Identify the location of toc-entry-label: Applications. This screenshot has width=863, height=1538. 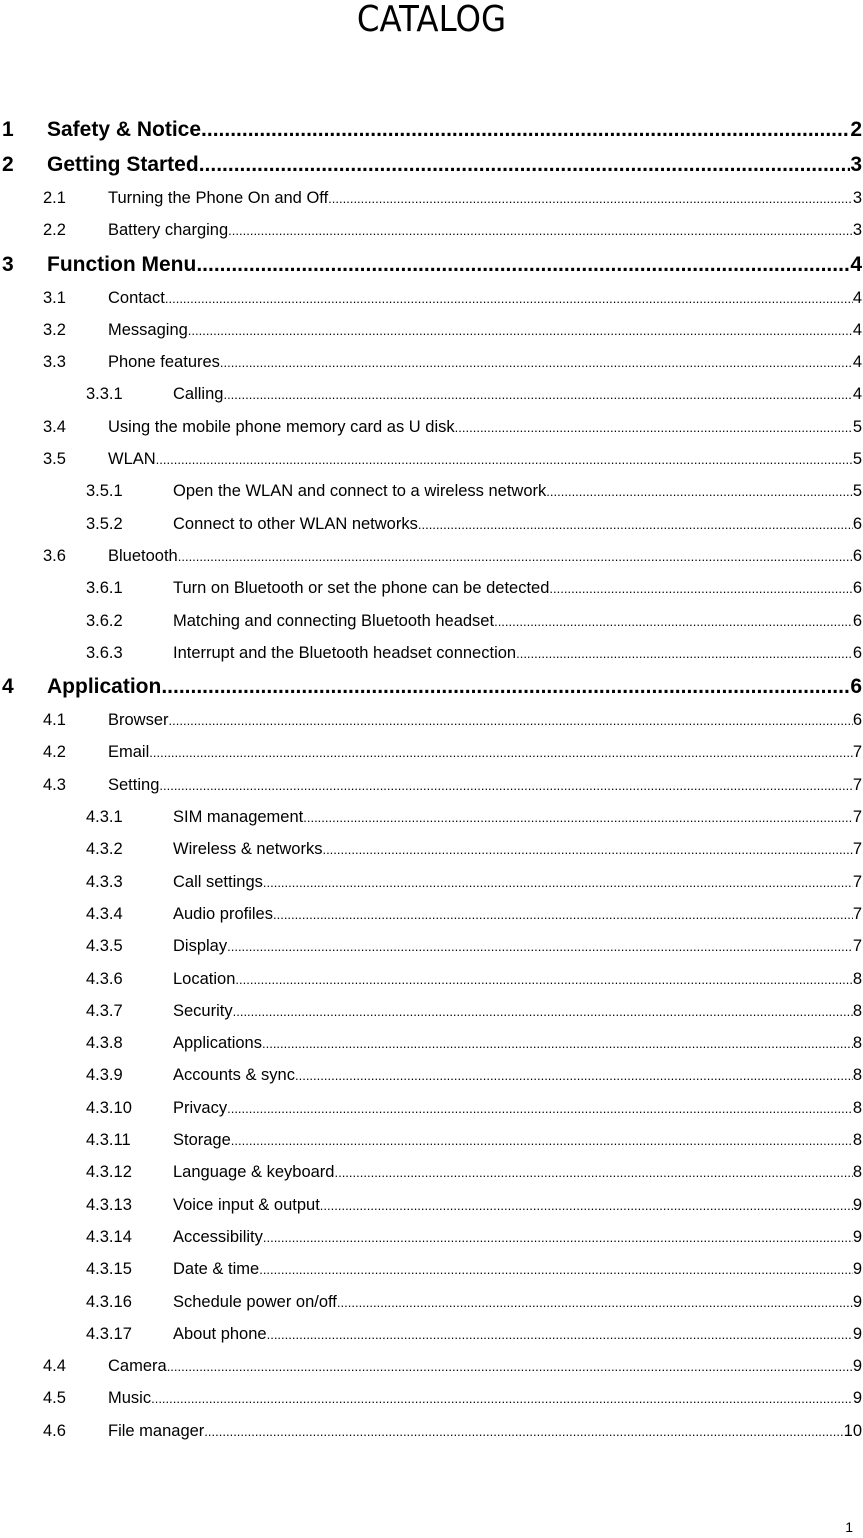
(217, 1043).